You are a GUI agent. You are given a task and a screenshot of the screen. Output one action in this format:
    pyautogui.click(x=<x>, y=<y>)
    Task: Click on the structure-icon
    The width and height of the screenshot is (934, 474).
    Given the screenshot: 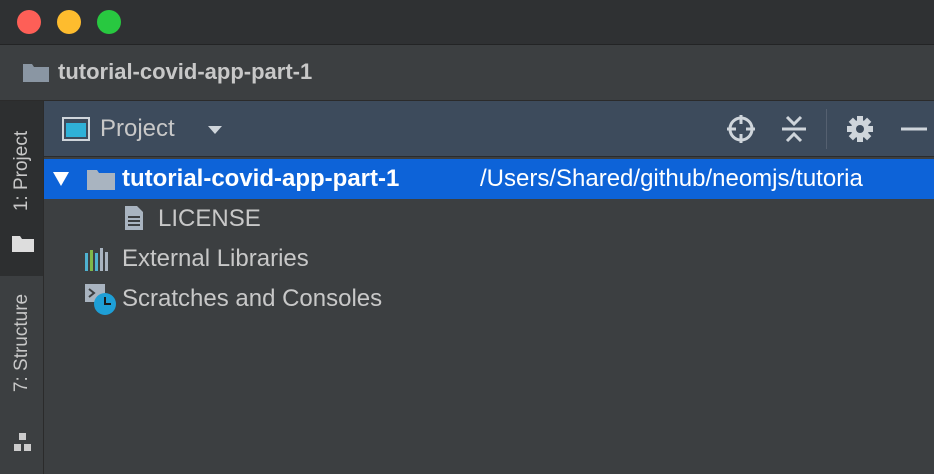 What is the action you would take?
    pyautogui.click(x=22, y=442)
    